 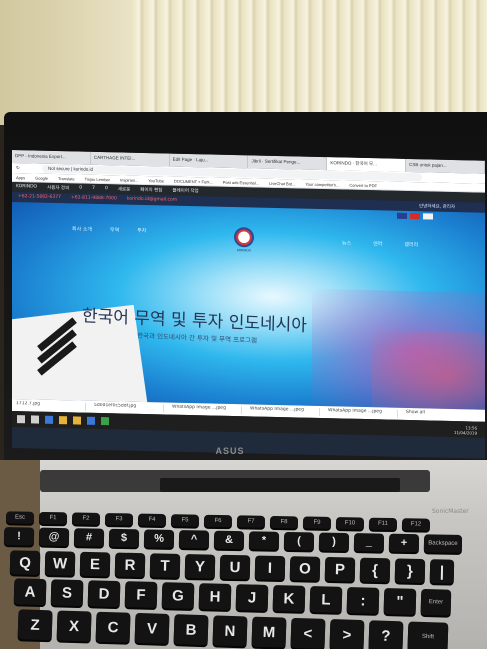 What do you see at coordinates (129, 407) in the screenshot?
I see `download-item: 5d0d1ef0c5ddf.jpg` at bounding box center [129, 407].